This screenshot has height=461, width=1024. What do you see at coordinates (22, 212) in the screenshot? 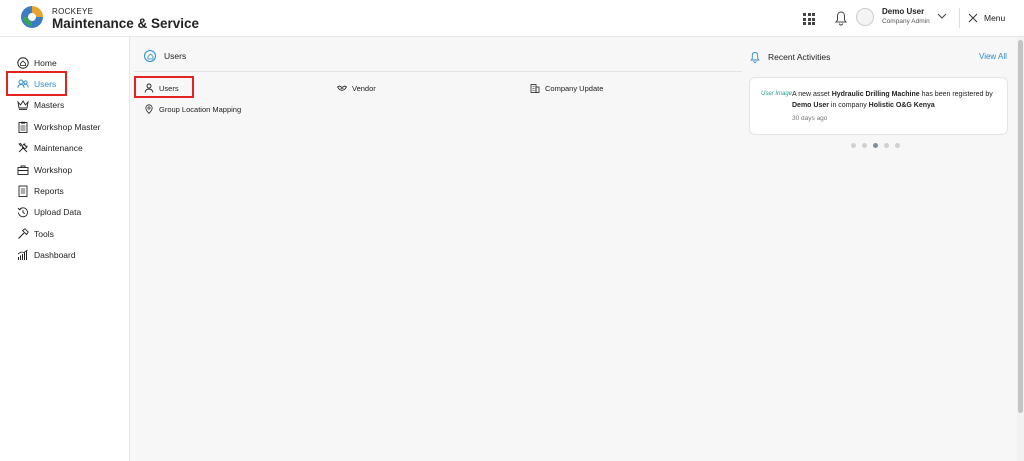
I see `history-icon` at bounding box center [22, 212].